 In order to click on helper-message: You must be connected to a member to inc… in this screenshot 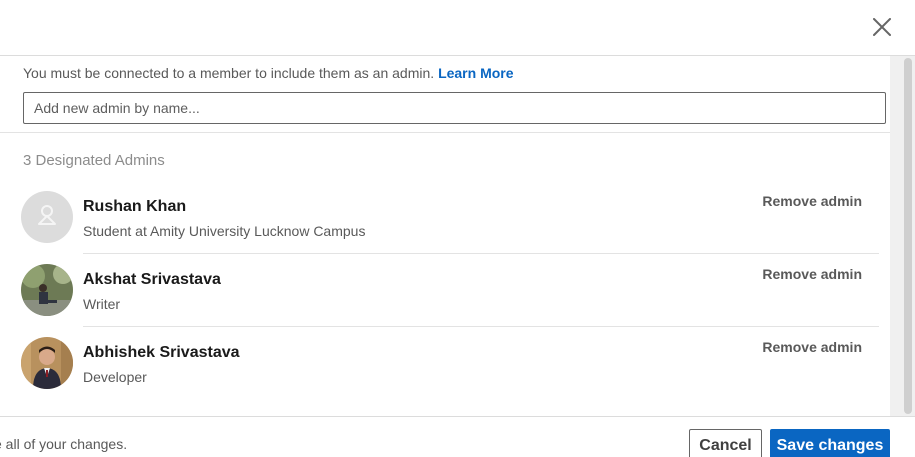, I will do `click(229, 73)`.